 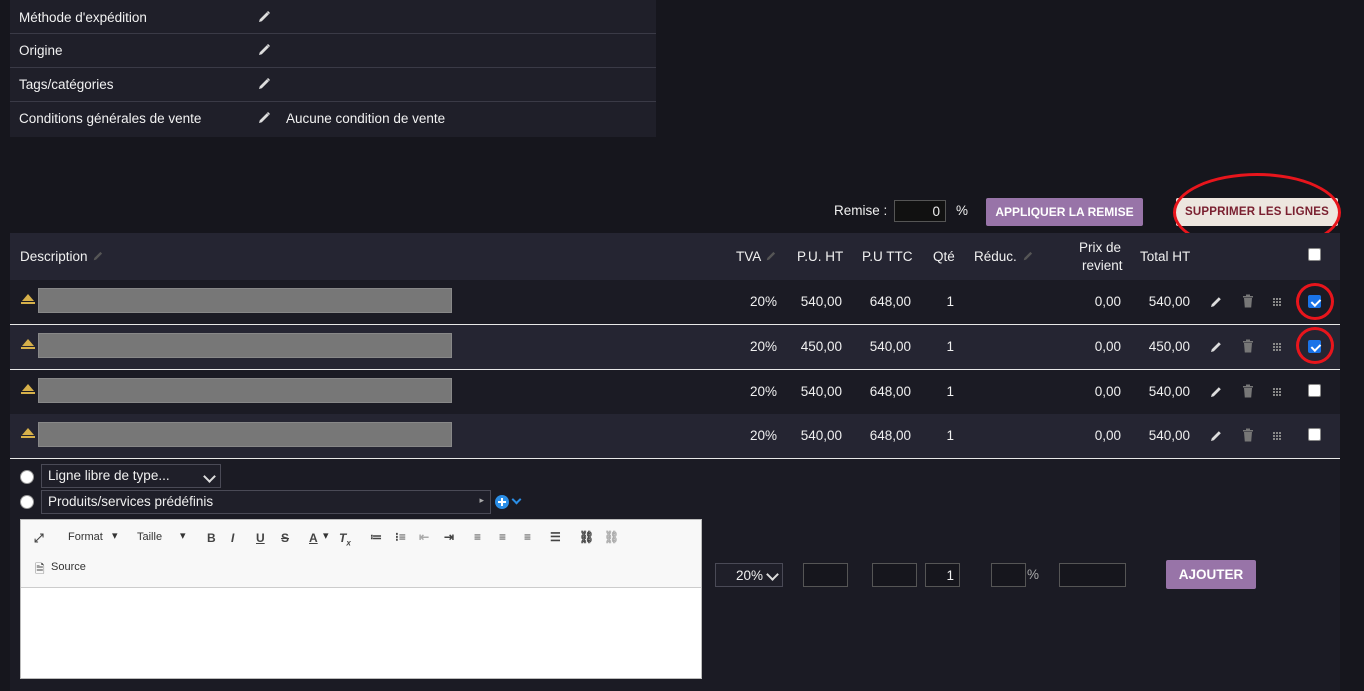 What do you see at coordinates (749, 575) in the screenshot?
I see `vat-select: 20%` at bounding box center [749, 575].